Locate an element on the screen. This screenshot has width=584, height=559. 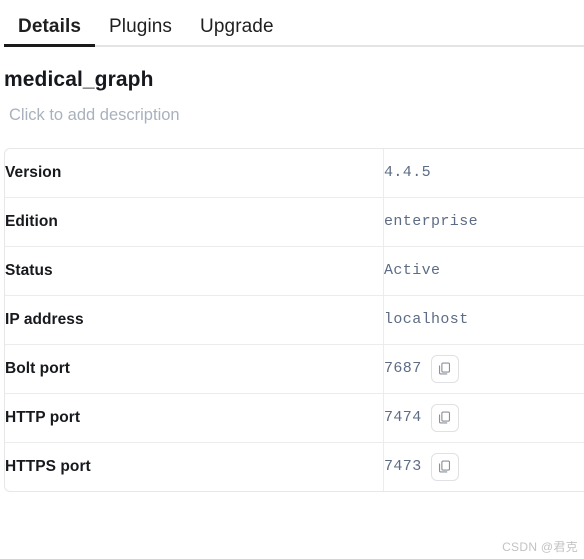
tab-upgrade-label: Upgrade is located at coordinates (237, 26).